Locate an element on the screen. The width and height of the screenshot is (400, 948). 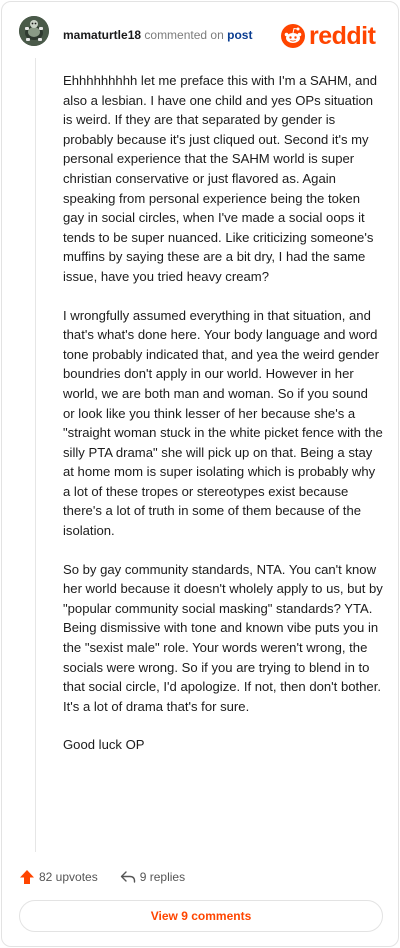
replies-button: 9 replies is located at coordinates (152, 877).